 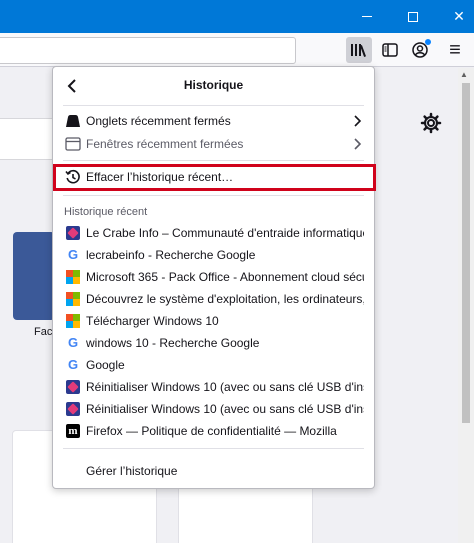 What do you see at coordinates (420, 50) in the screenshot?
I see `account-button` at bounding box center [420, 50].